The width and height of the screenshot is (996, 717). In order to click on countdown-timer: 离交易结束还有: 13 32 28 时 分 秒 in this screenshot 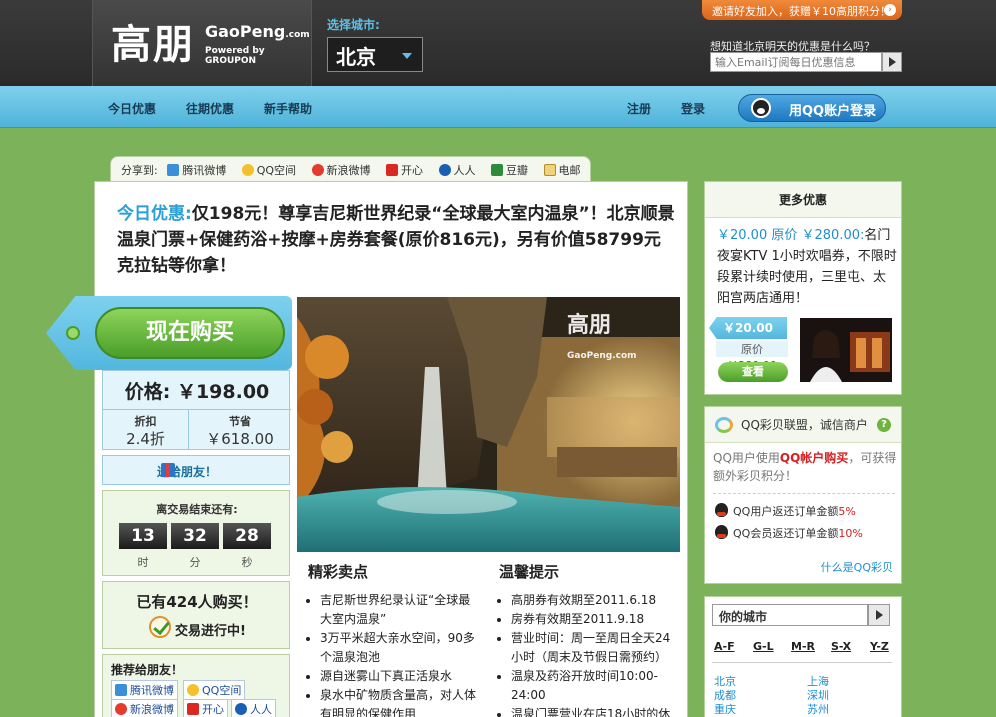, I will do `click(196, 533)`.